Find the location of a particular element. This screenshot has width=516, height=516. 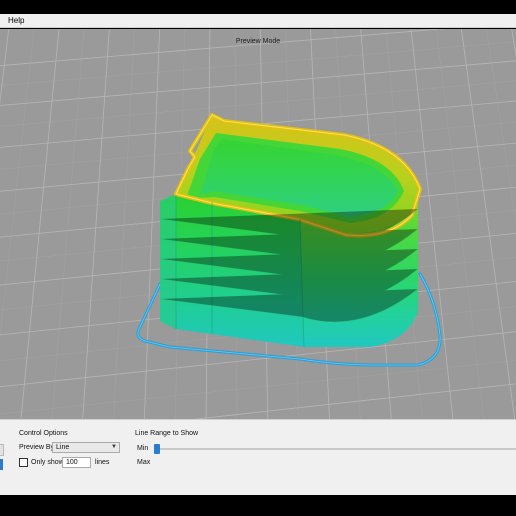

only-show-lines-input: 100 is located at coordinates (76, 462).